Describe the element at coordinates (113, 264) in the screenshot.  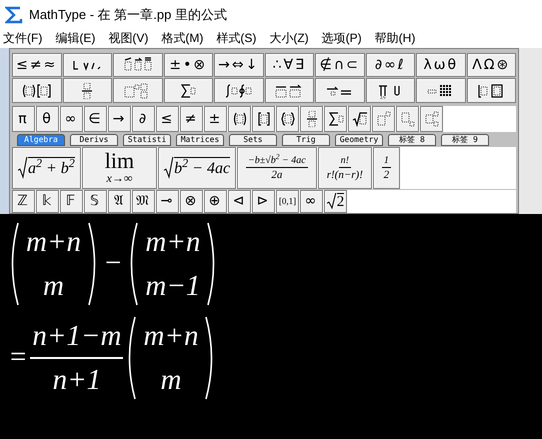
I see `math-operator: −` at that location.